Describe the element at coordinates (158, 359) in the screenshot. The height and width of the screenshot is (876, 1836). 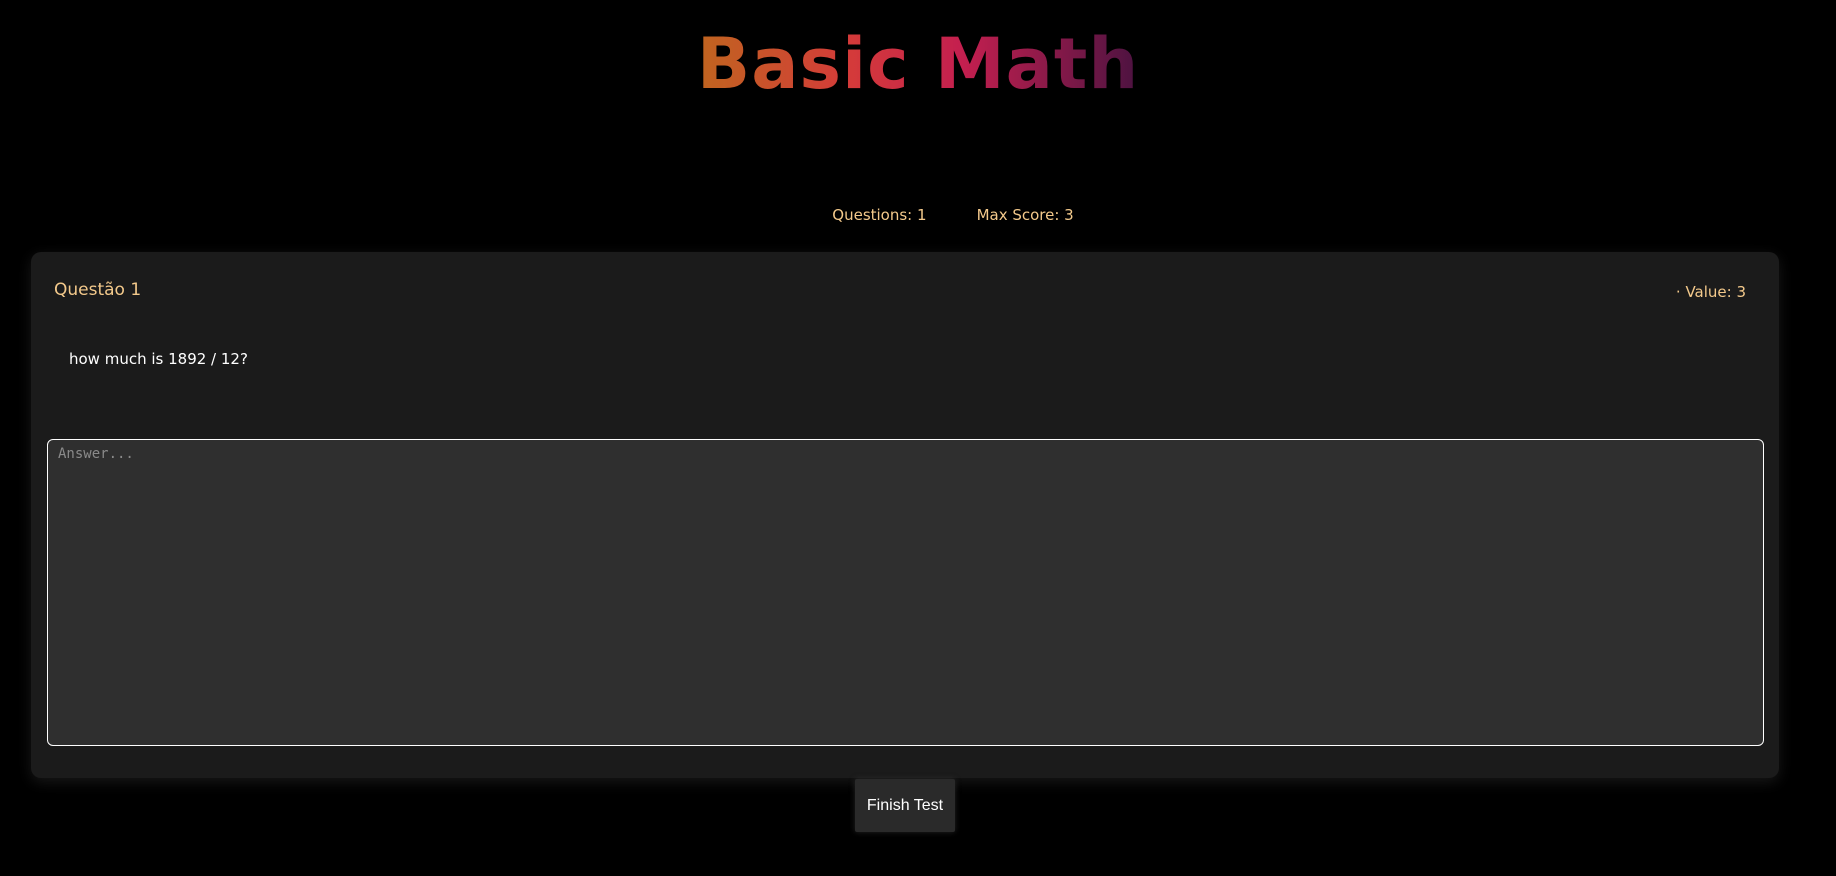
I see `question-text: how much is 1892 / 12?` at that location.